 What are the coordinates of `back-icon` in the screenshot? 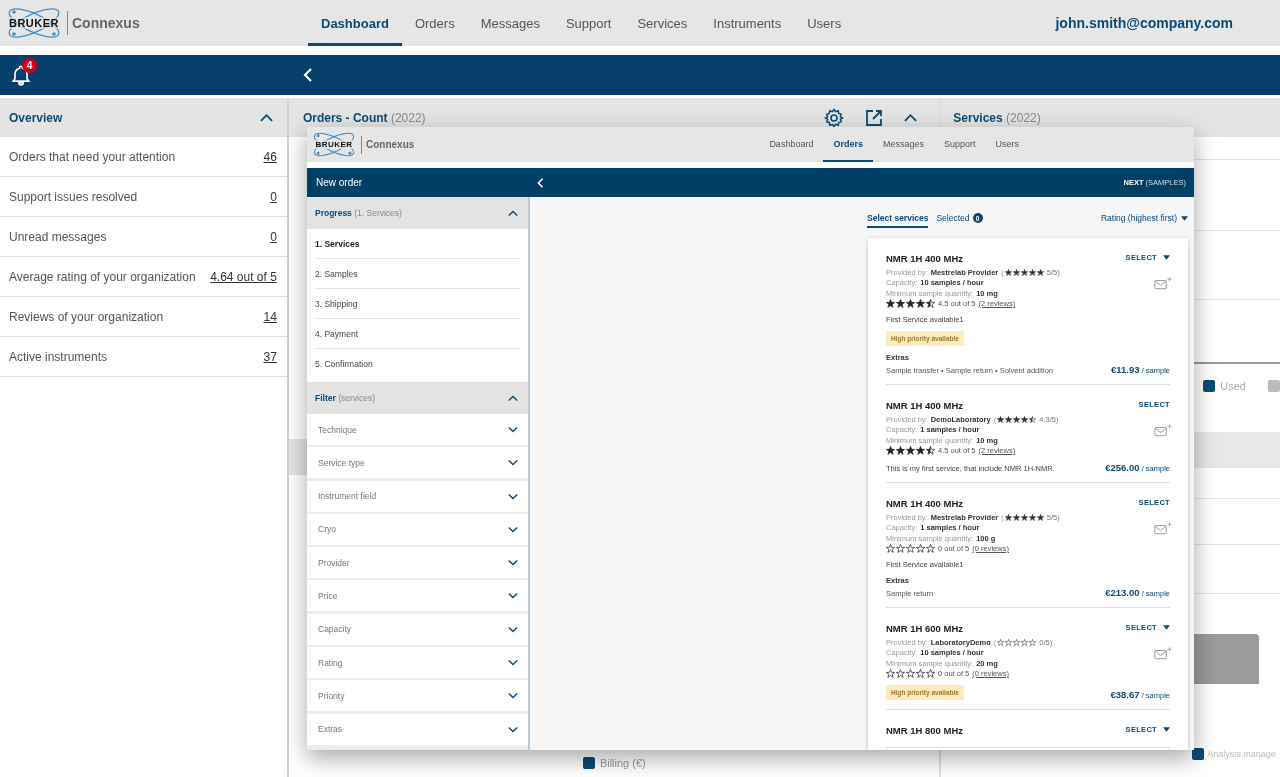 It's located at (540, 182).